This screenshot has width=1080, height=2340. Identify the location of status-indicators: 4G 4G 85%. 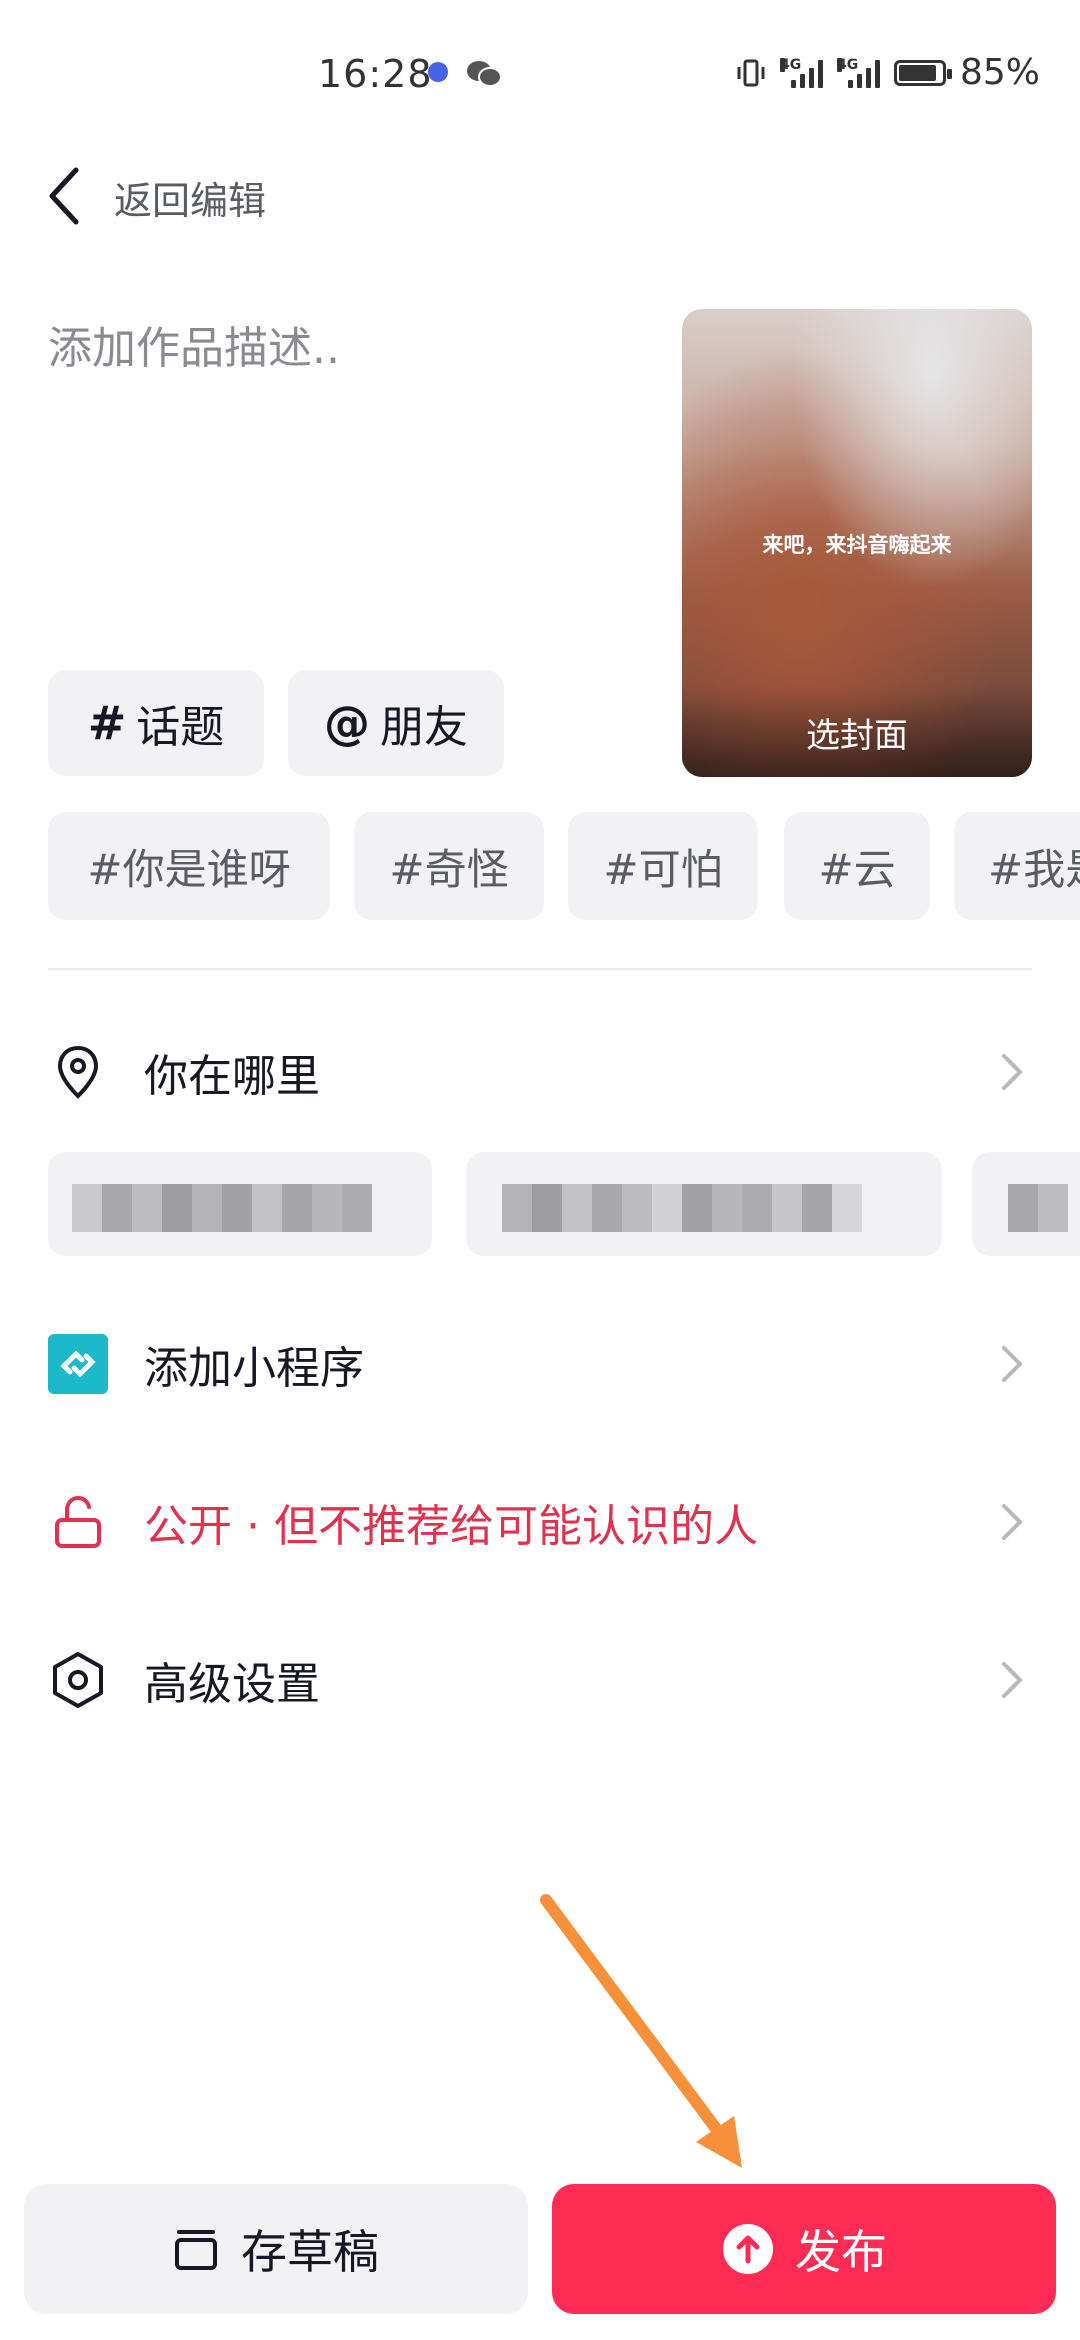
(888, 72).